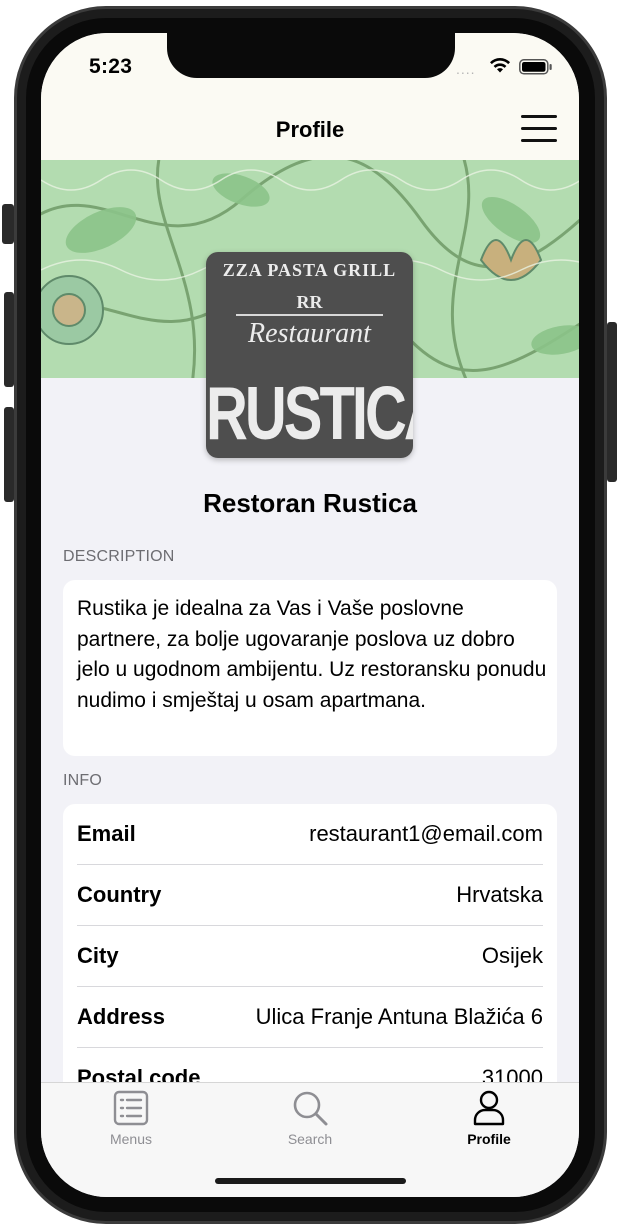 Image resolution: width=621 pixels, height=1228 pixels. I want to click on power-button, so click(612, 402).